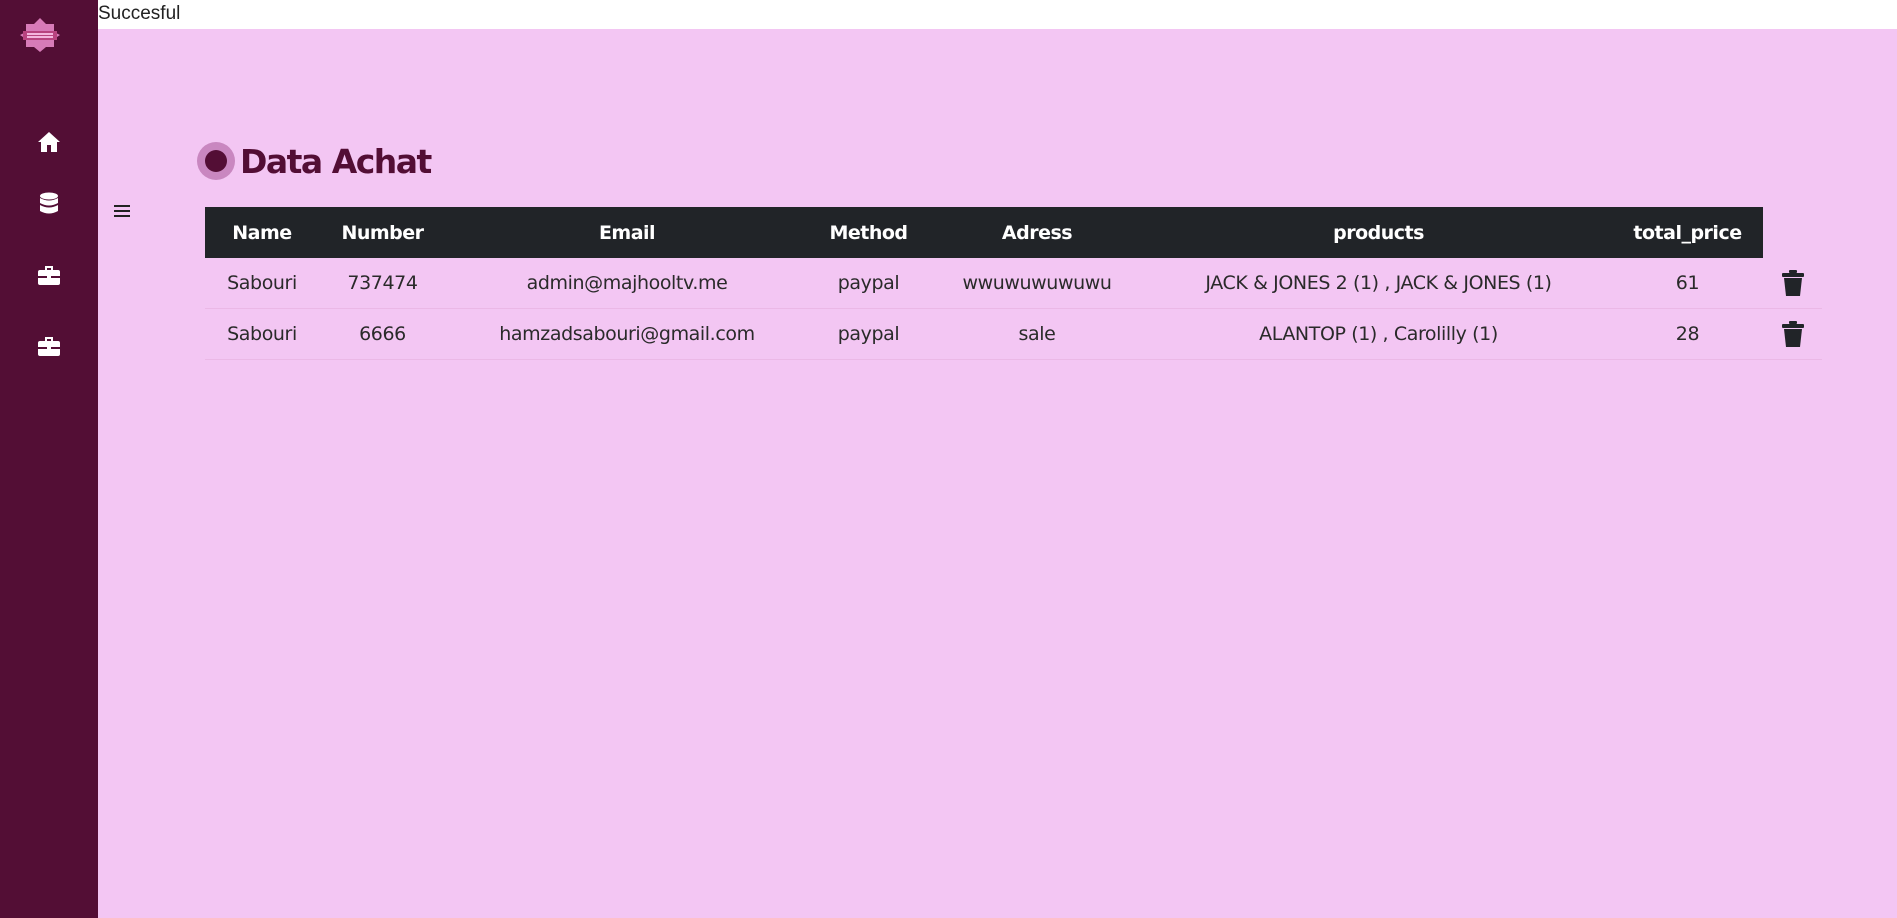 This screenshot has height=918, width=1897. Describe the element at coordinates (627, 283) in the screenshot. I see `cell-email: admin@majhooltv.me` at that location.